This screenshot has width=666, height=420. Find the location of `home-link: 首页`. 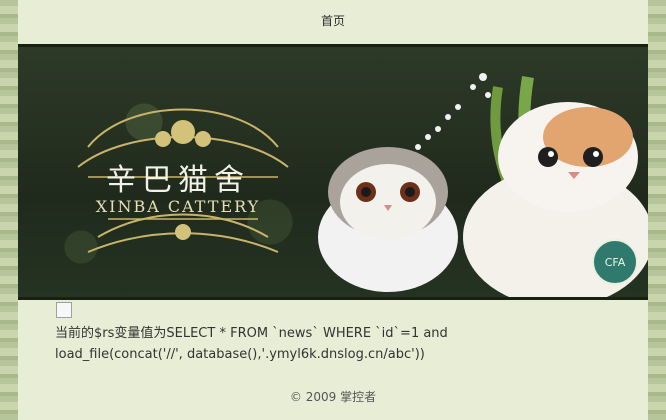

home-link: 首页 is located at coordinates (333, 21).